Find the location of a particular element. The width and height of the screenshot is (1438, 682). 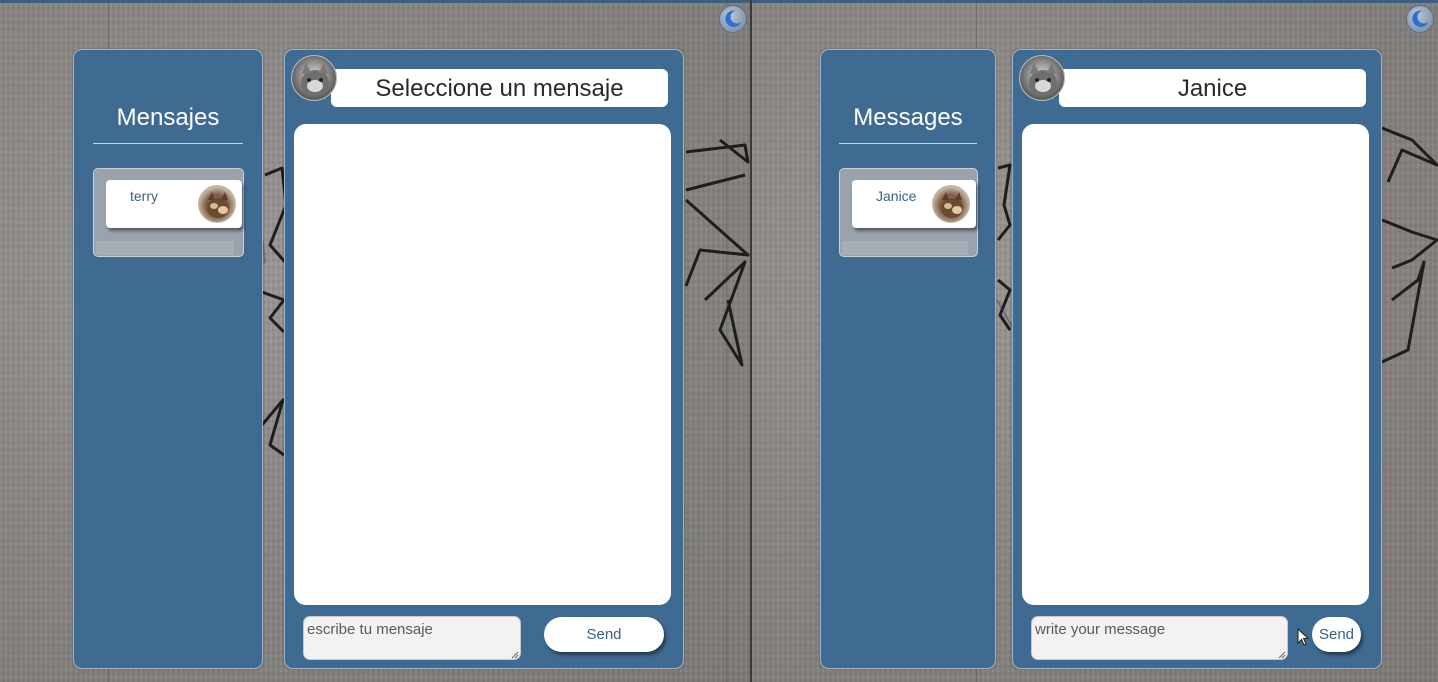

mouse-pointer-icon is located at coordinates (1303, 637).